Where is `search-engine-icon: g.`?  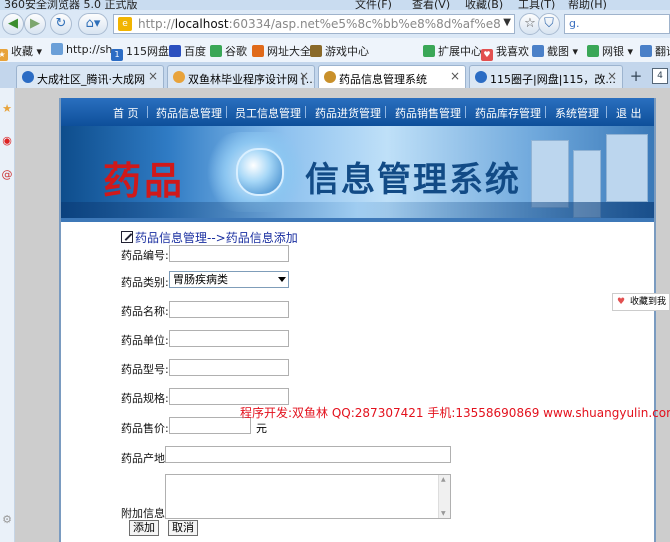
search-engine-icon: g. is located at coordinates (574, 23).